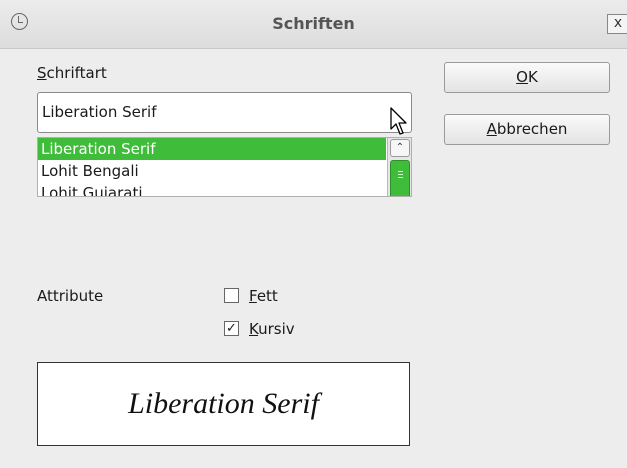 This screenshot has width=627, height=468. Describe the element at coordinates (231, 328) in the screenshot. I see `italic-checkbox: ✓` at that location.